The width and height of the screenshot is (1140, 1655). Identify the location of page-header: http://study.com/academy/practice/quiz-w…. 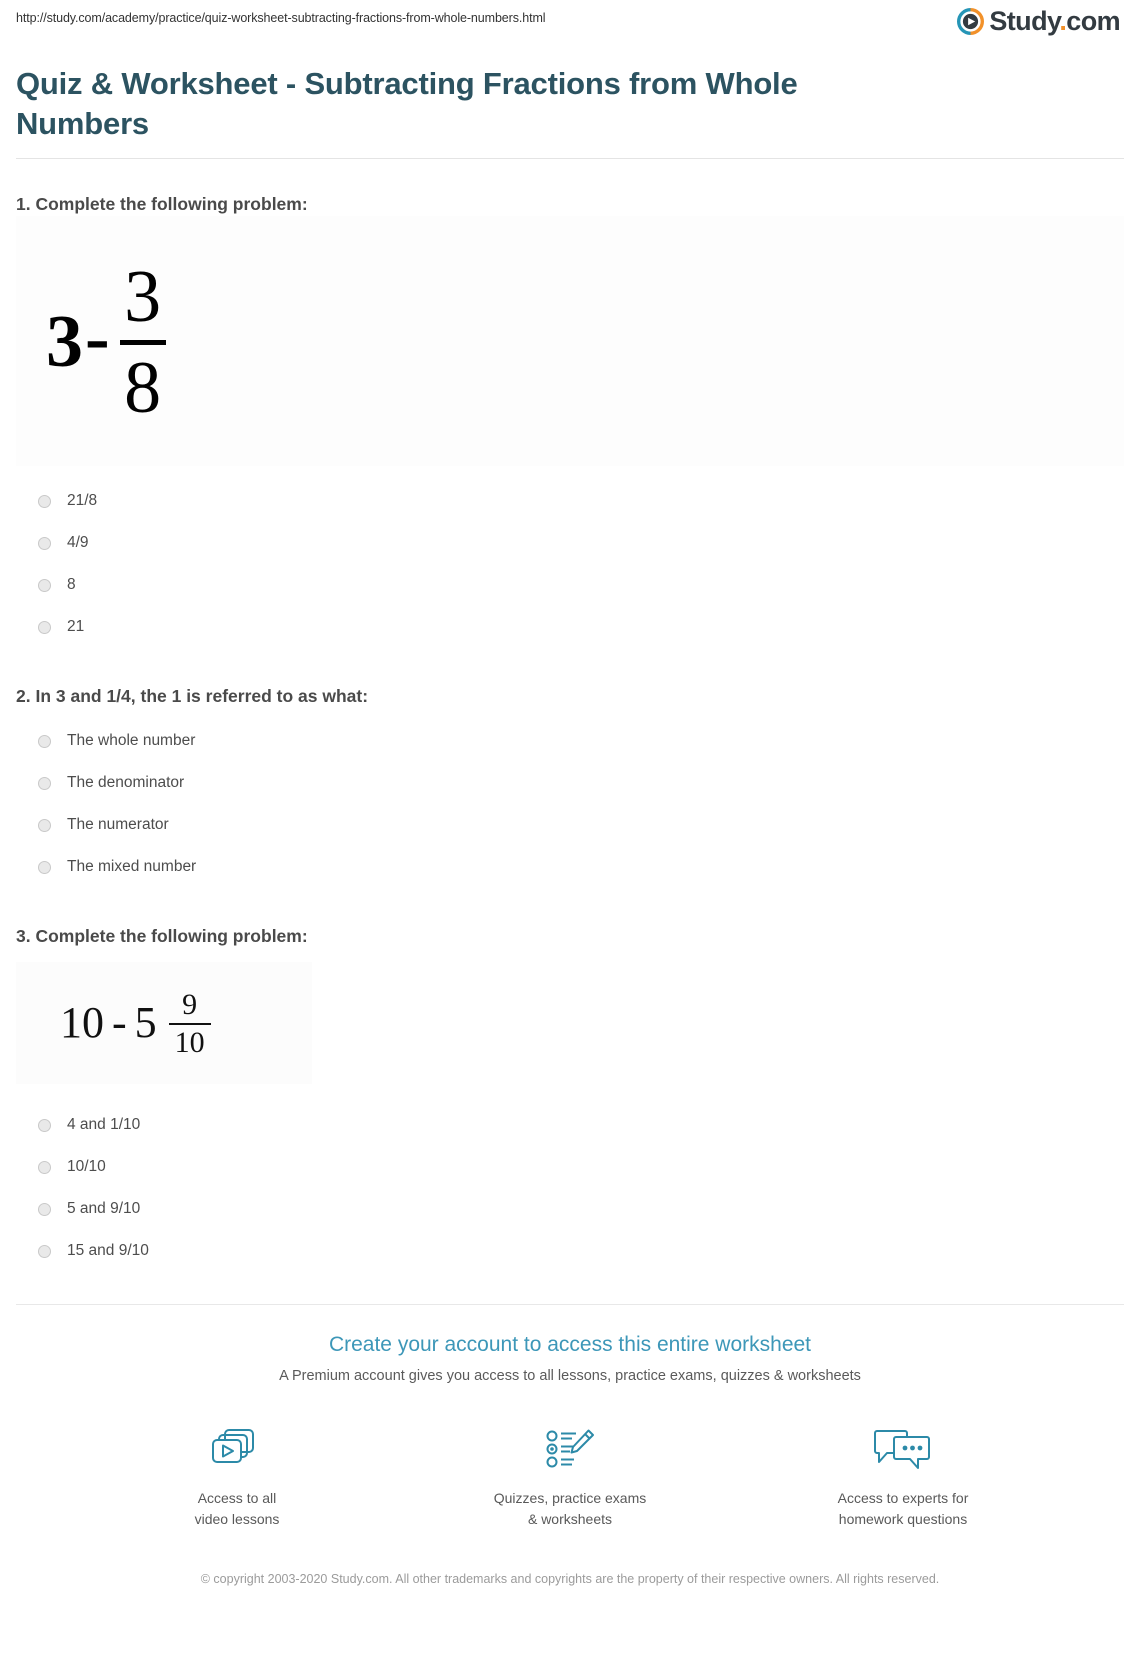
(570, 26).